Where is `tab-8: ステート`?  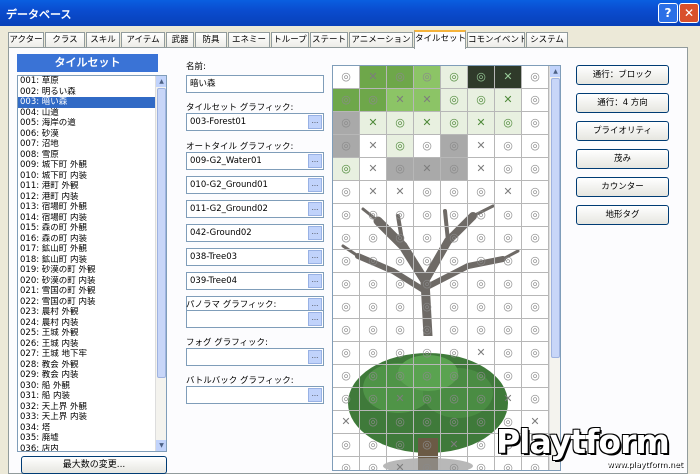
tab-8: ステート is located at coordinates (329, 40).